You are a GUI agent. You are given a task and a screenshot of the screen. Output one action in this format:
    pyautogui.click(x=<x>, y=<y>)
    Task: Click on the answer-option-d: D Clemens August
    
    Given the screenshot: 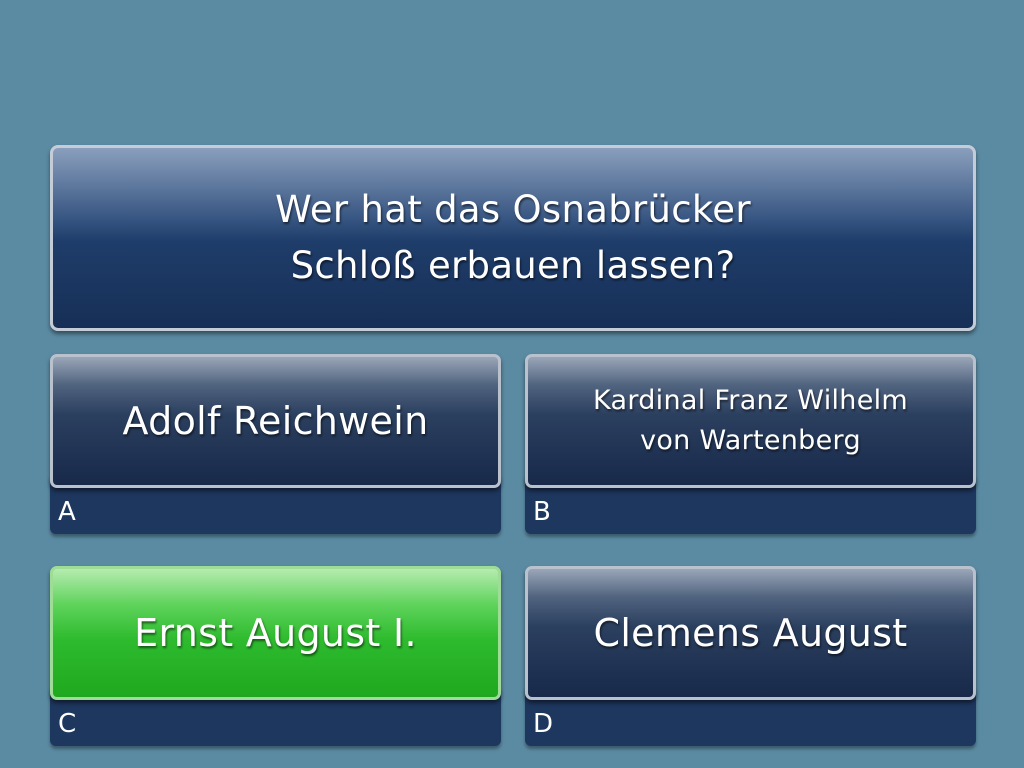 What is the action you would take?
    pyautogui.click(x=750, y=656)
    